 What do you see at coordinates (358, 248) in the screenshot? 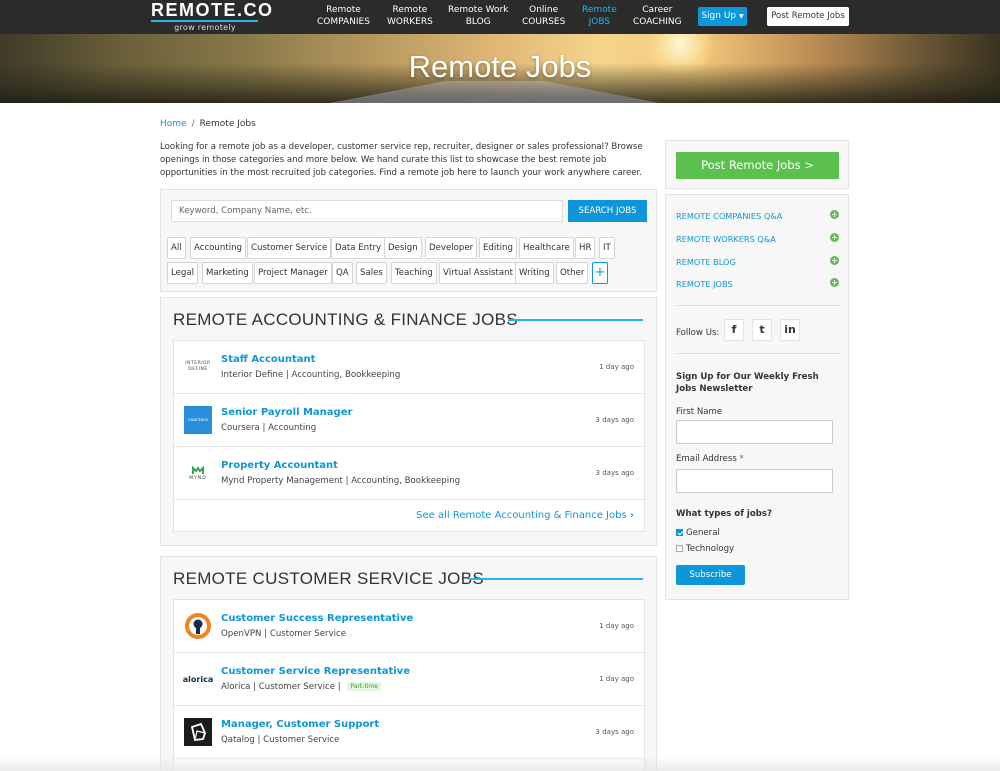
I see `tag-data-entry: Data Entry` at bounding box center [358, 248].